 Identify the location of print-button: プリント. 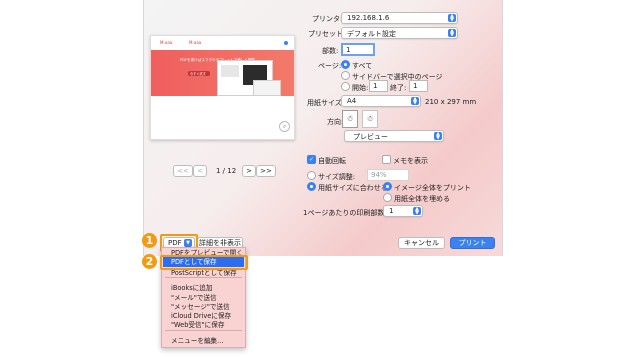
(472, 243).